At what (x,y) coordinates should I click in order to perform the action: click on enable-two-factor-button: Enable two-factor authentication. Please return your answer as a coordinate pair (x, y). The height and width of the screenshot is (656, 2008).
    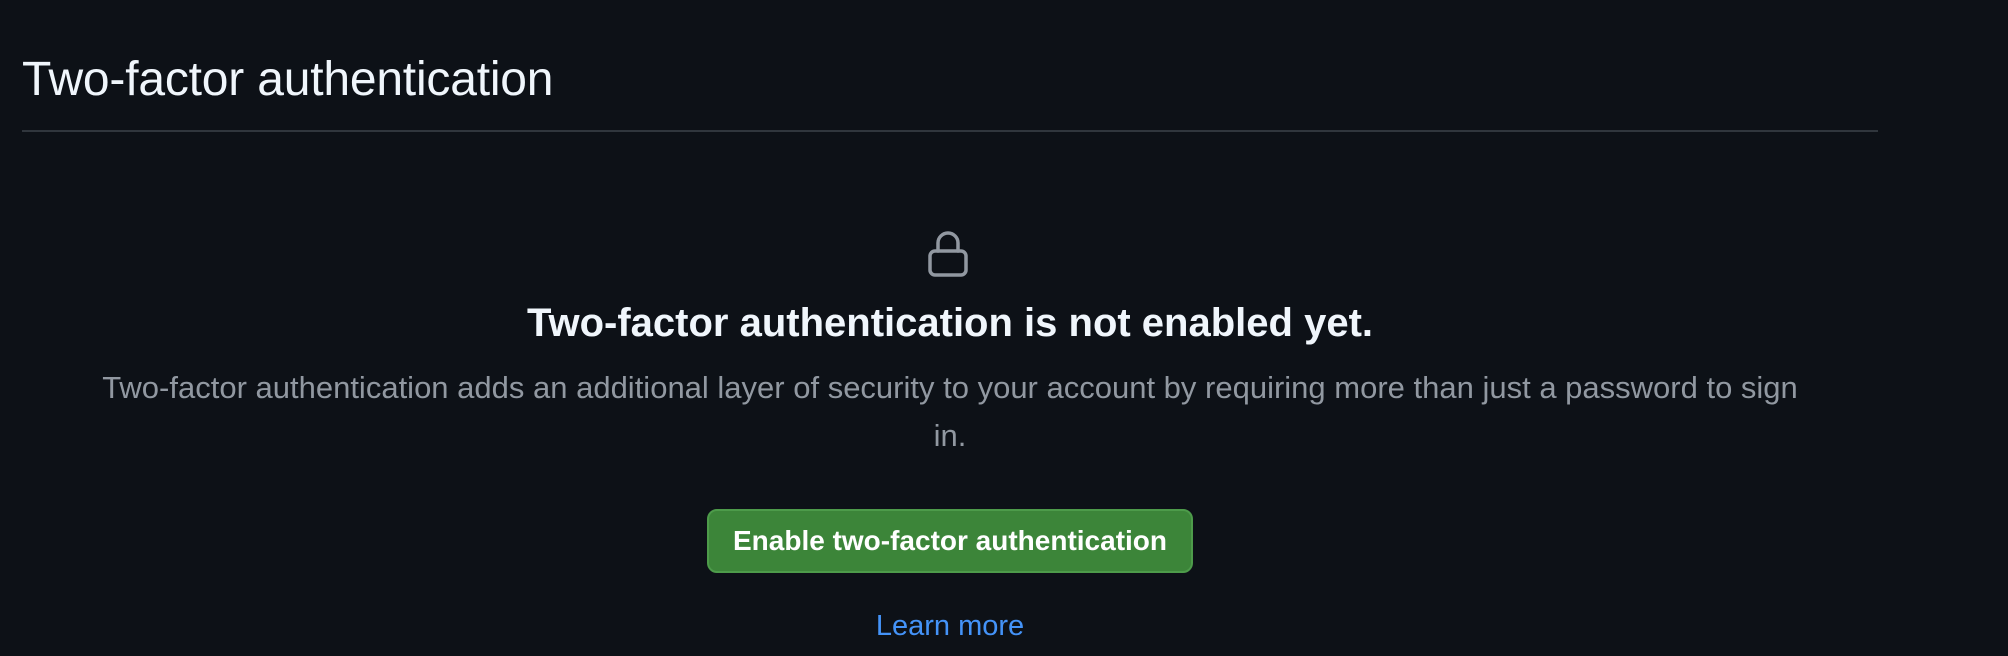
    Looking at the image, I should click on (950, 541).